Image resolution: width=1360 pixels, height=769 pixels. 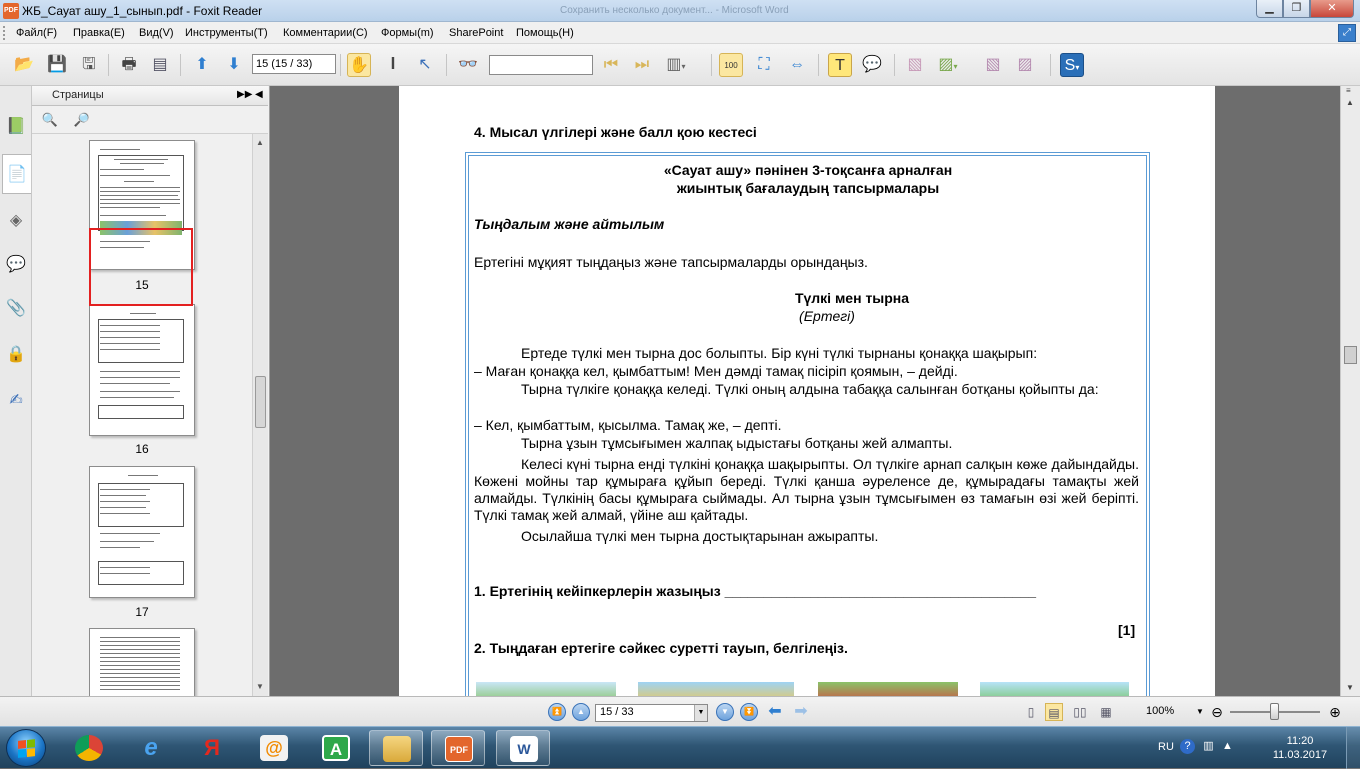 What do you see at coordinates (725, 712) in the screenshot?
I see `next-page-status-icon: ▼` at bounding box center [725, 712].